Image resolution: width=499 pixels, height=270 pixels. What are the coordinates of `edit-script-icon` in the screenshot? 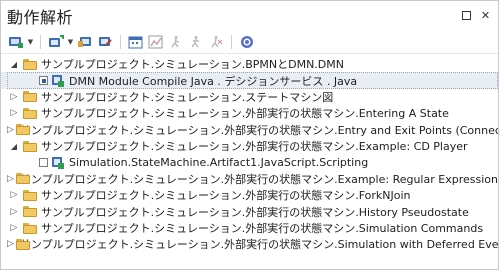 It's located at (105, 42).